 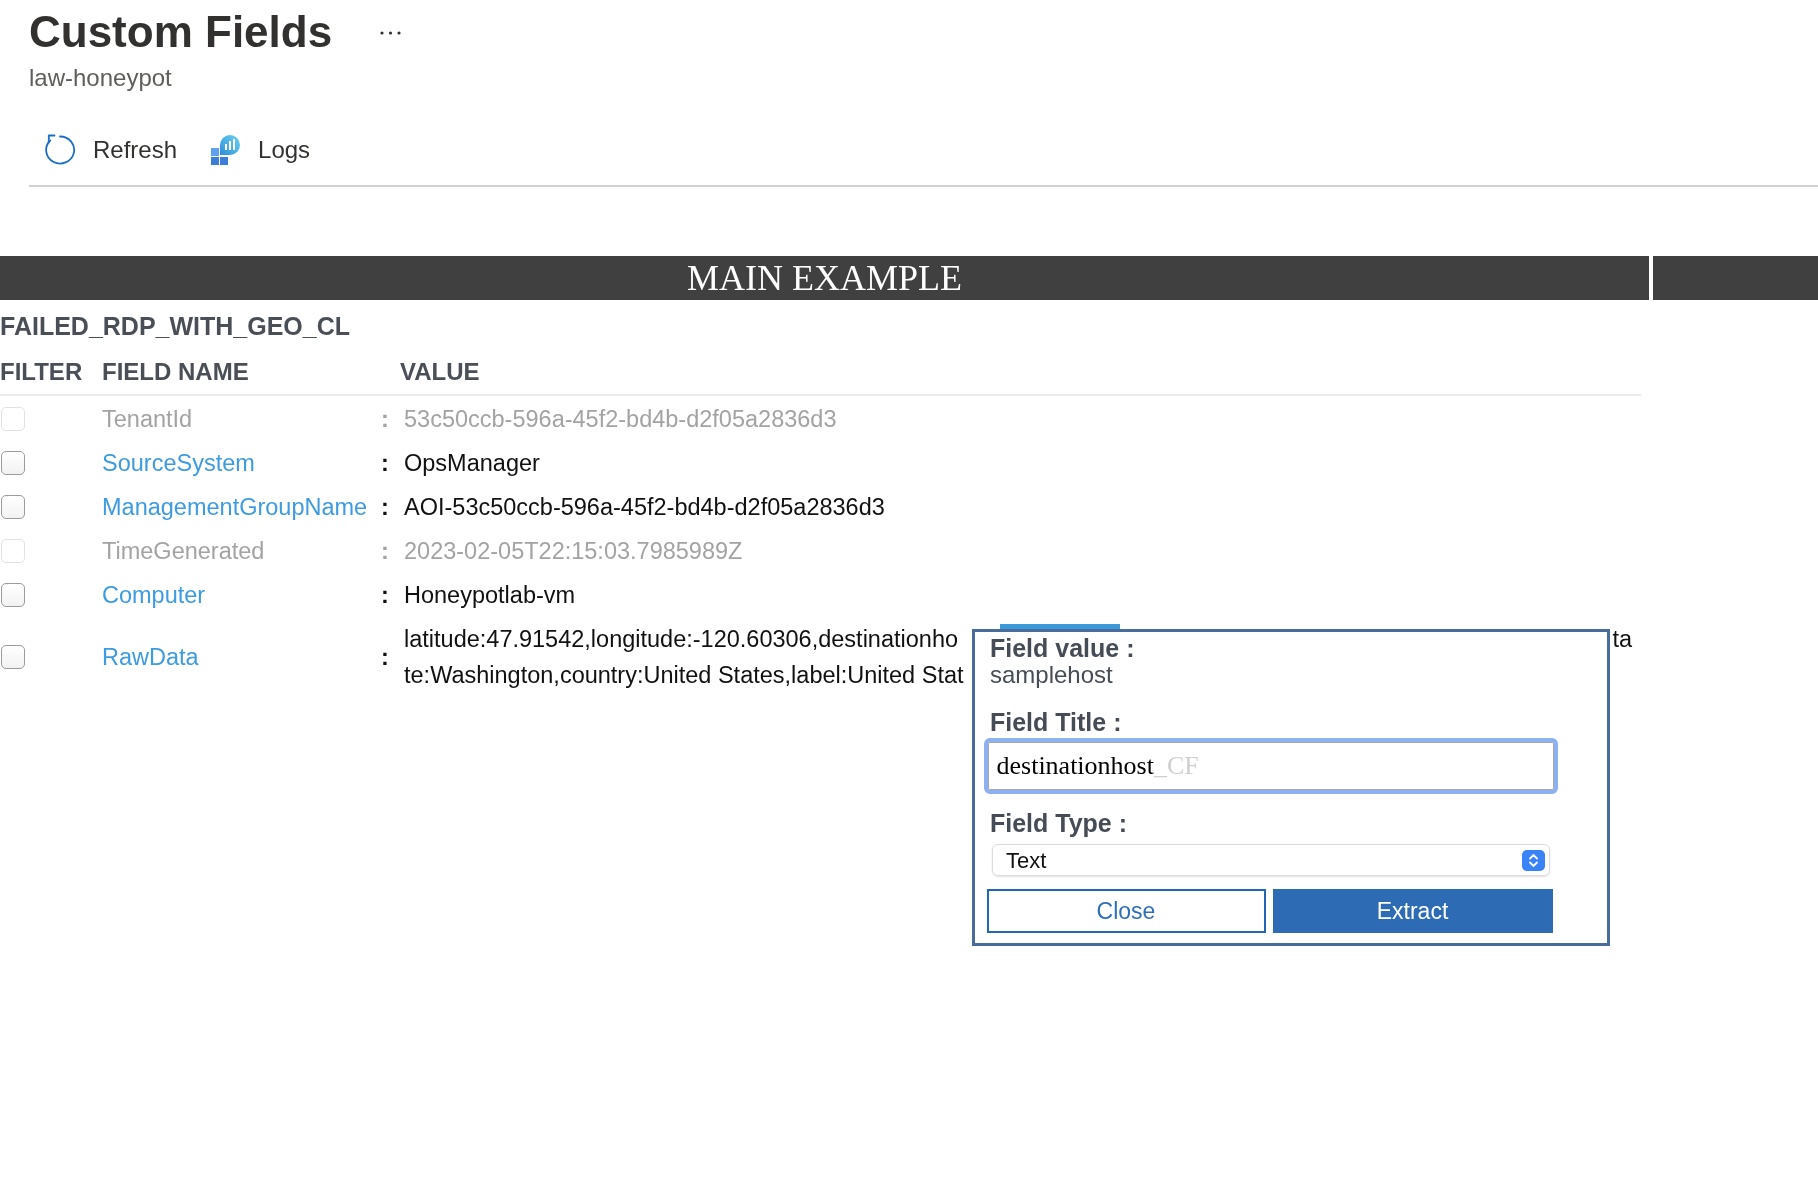 What do you see at coordinates (1059, 823) in the screenshot?
I see `field-label: Field Type :` at bounding box center [1059, 823].